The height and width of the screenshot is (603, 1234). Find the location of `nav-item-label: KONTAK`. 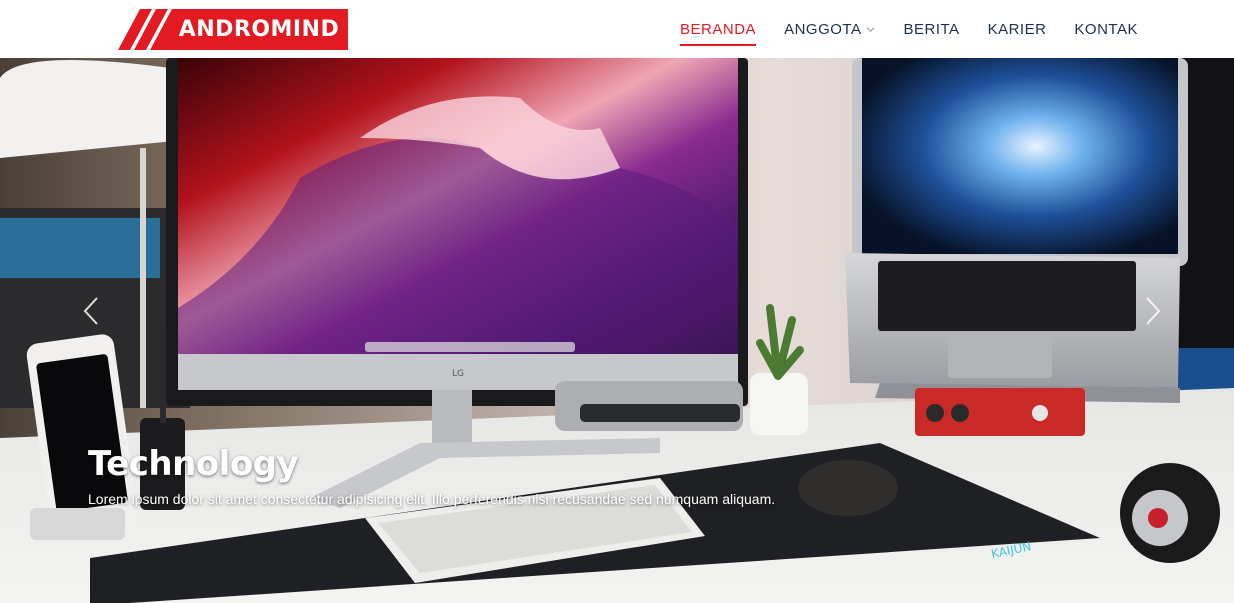

nav-item-label: KONTAK is located at coordinates (1106, 29).